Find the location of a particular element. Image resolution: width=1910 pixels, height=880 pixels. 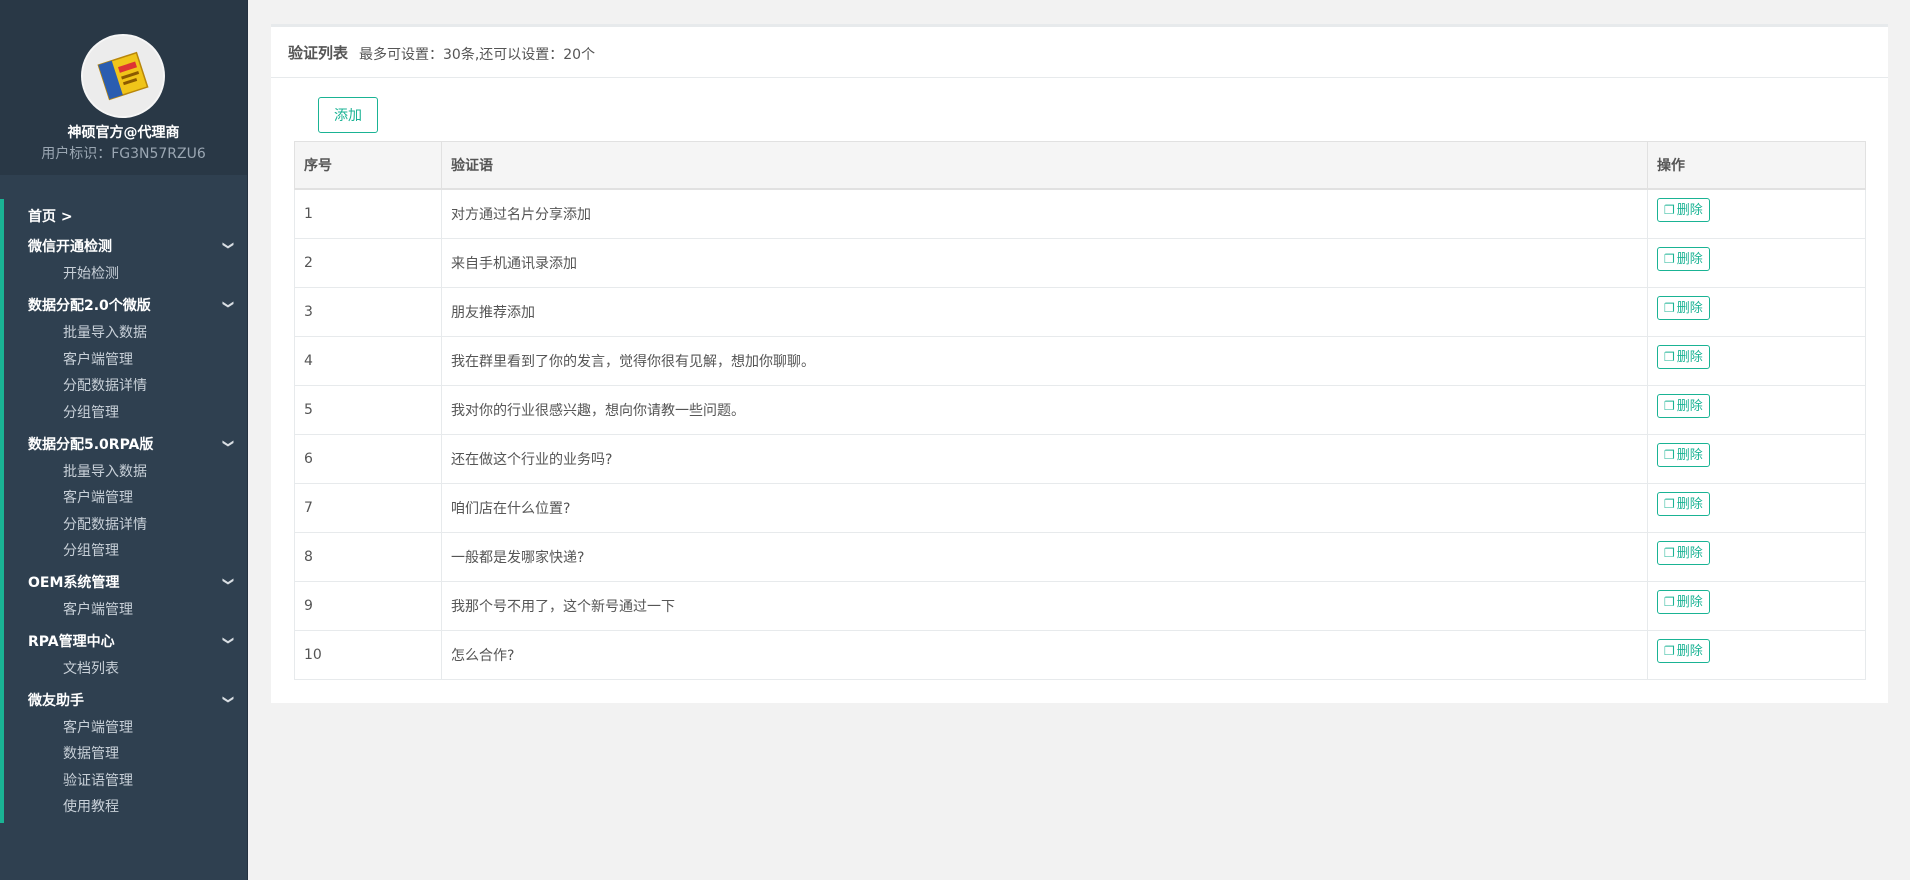

panel-subtitle: 最多可设置：30条,还可以设置：20个 is located at coordinates (477, 55).